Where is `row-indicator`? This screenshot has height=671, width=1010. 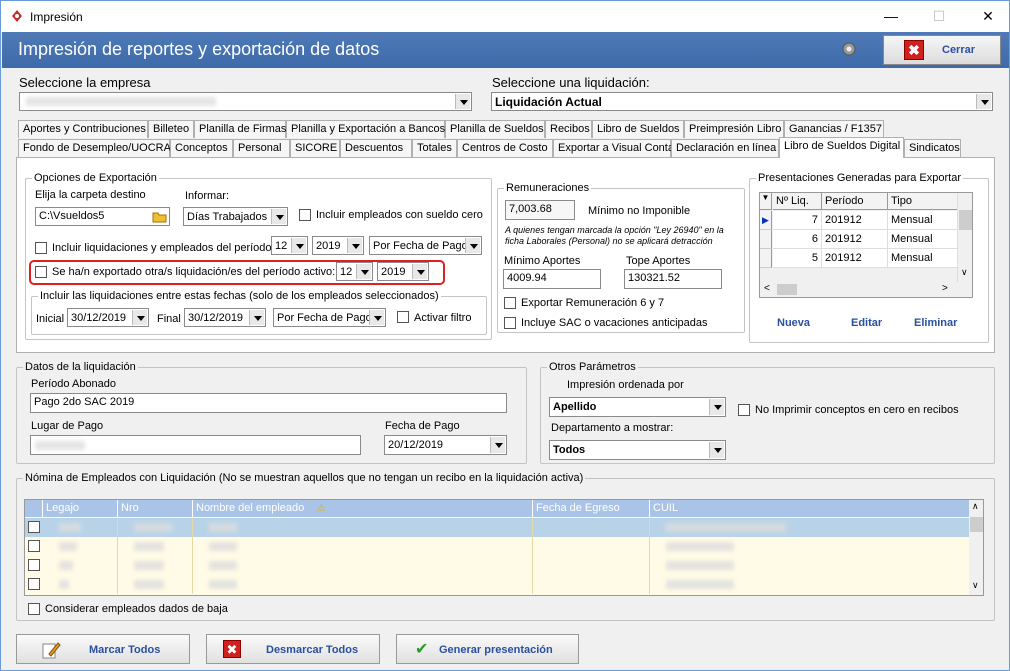 row-indicator is located at coordinates (766, 239).